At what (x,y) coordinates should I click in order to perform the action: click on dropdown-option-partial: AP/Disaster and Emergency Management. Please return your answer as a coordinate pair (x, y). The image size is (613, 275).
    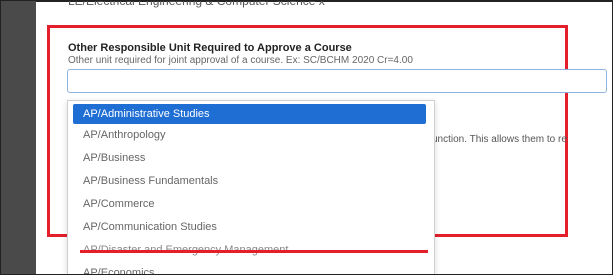
    Looking at the image, I should click on (251, 250).